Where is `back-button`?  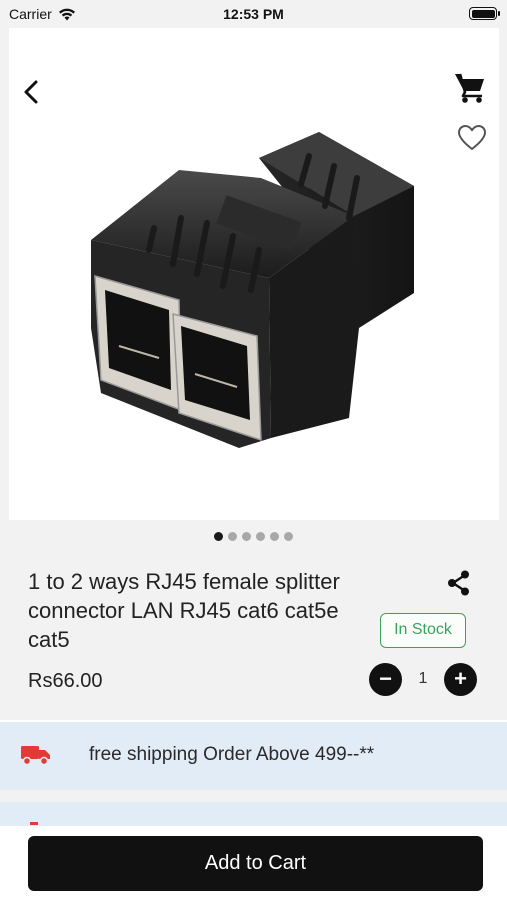
back-button is located at coordinates (32, 92).